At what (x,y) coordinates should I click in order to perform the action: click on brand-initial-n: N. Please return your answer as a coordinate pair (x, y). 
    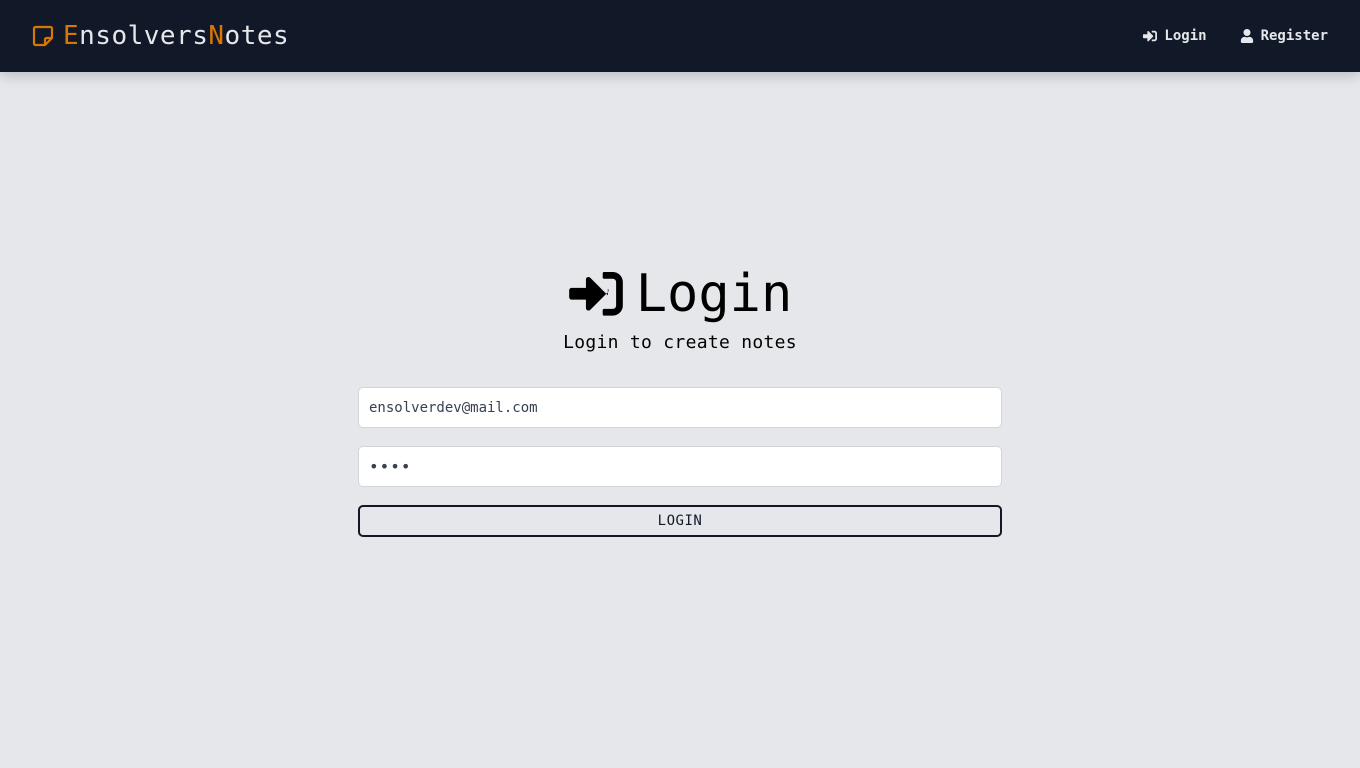
    Looking at the image, I should click on (216, 36).